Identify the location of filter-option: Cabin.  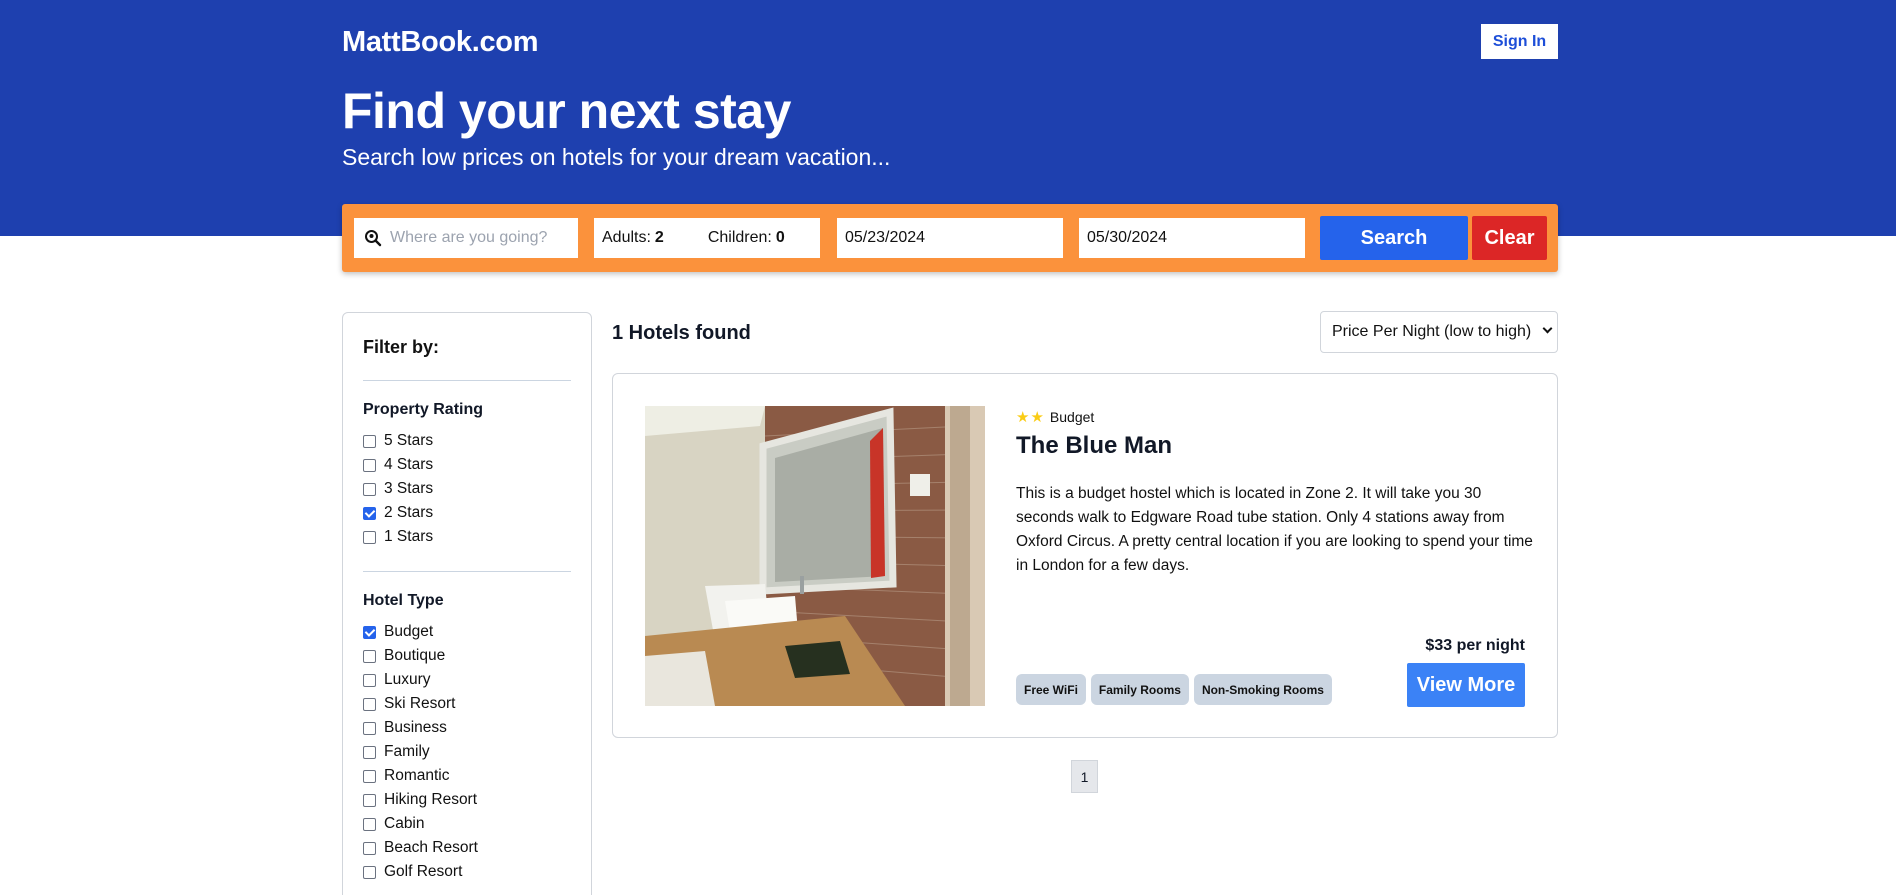
(467, 824).